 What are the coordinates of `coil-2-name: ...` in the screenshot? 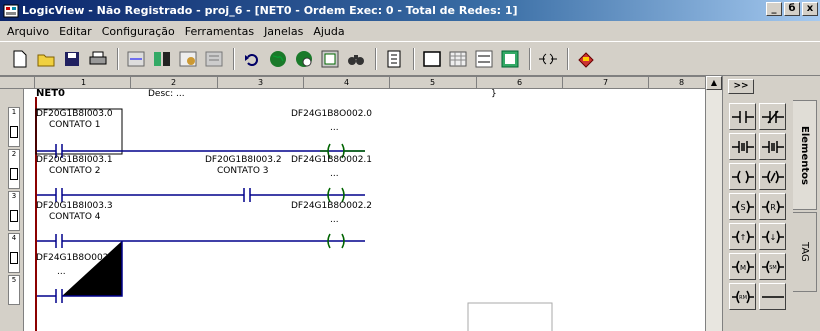 It's located at (334, 174).